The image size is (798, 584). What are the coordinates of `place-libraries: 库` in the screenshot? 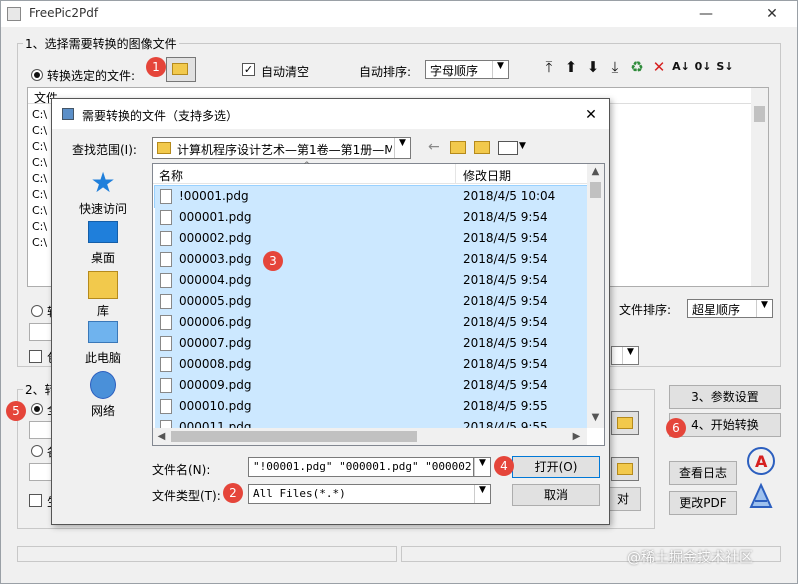 It's located at (103, 295).